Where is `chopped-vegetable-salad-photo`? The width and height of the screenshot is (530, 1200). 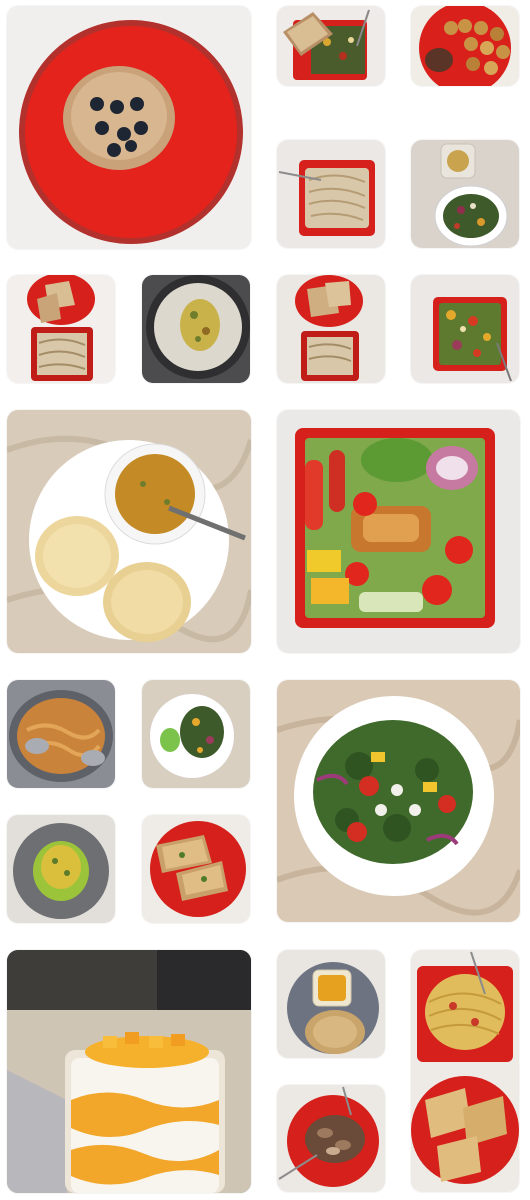
chopped-vegetable-salad-photo is located at coordinates (465, 329).